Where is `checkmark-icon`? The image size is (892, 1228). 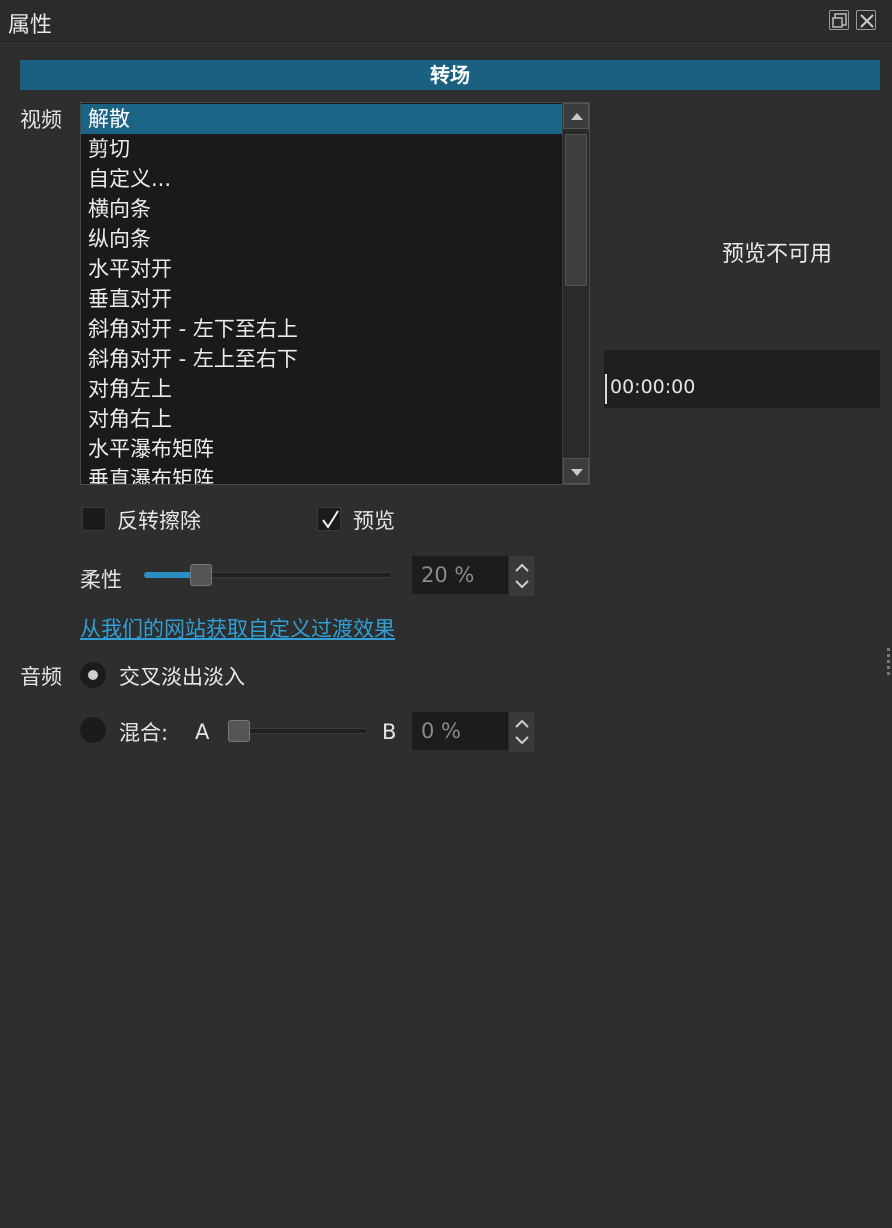 checkmark-icon is located at coordinates (330, 519).